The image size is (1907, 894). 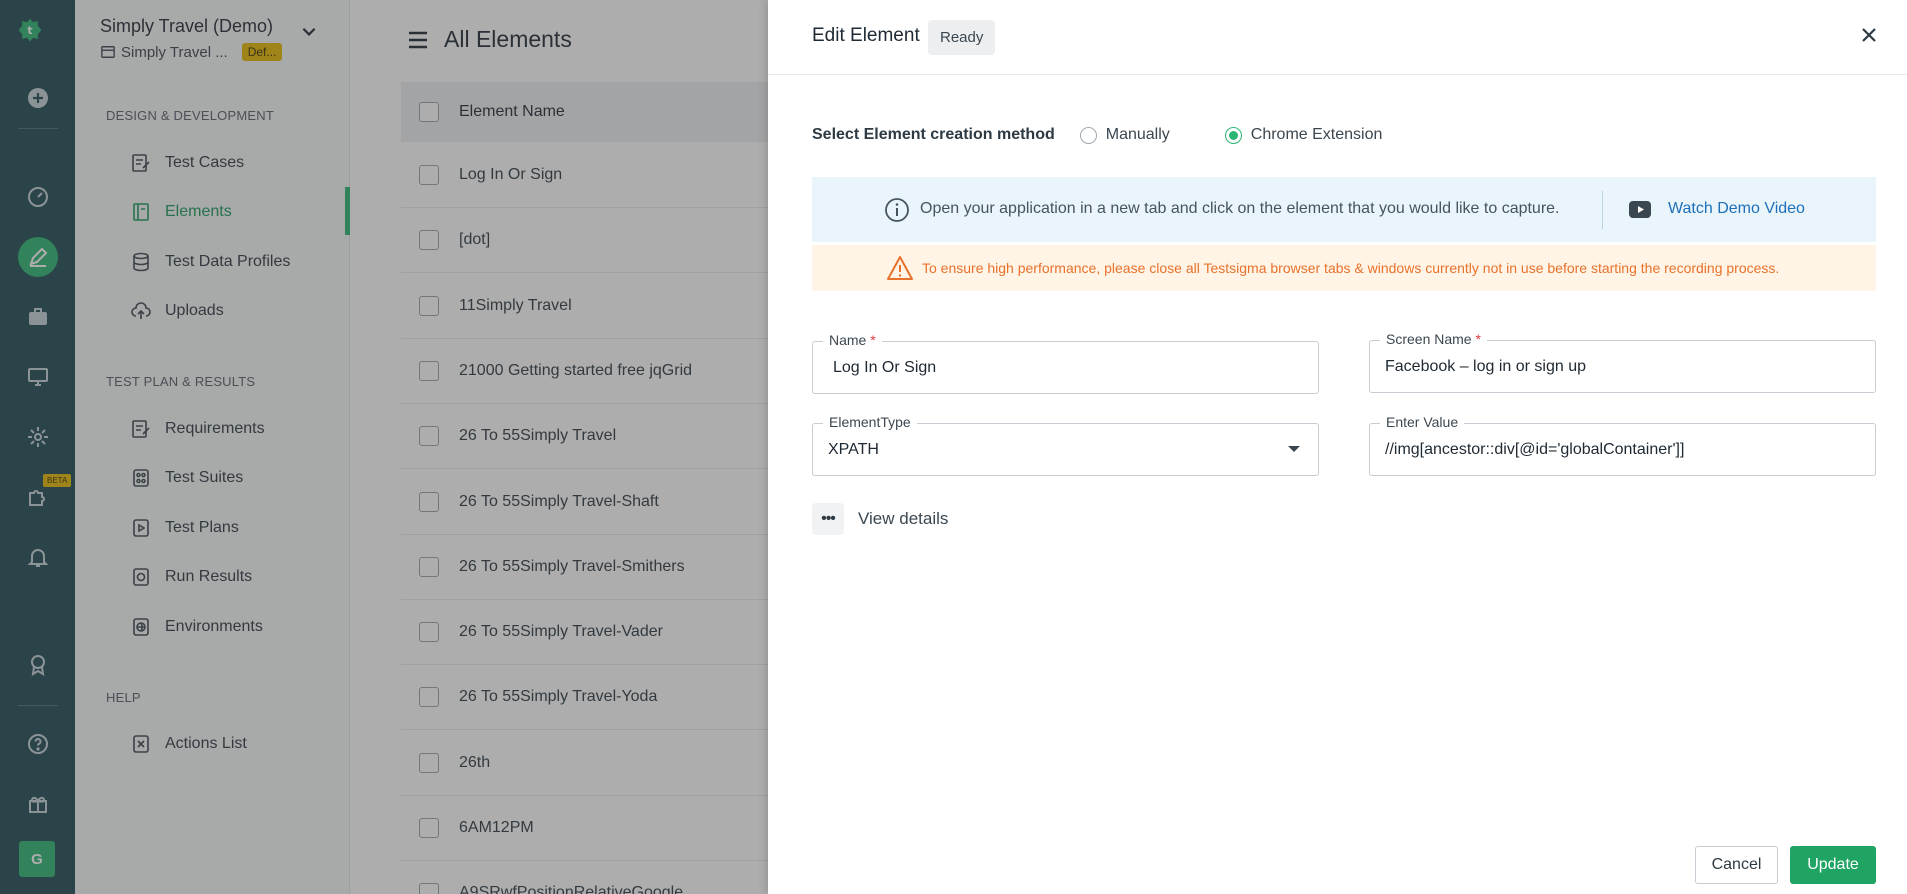 I want to click on watch-demo-video-link: Watch Demo Video, so click(x=1736, y=209).